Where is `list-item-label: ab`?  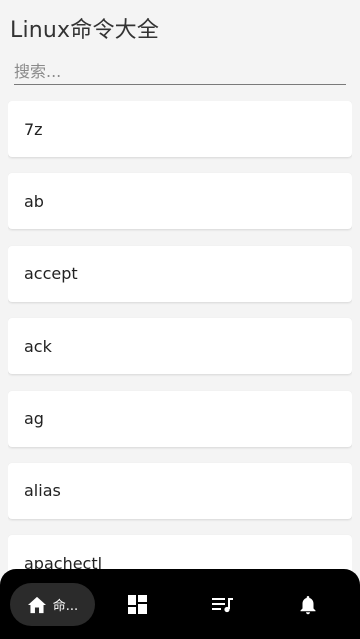 list-item-label: ab is located at coordinates (34, 201).